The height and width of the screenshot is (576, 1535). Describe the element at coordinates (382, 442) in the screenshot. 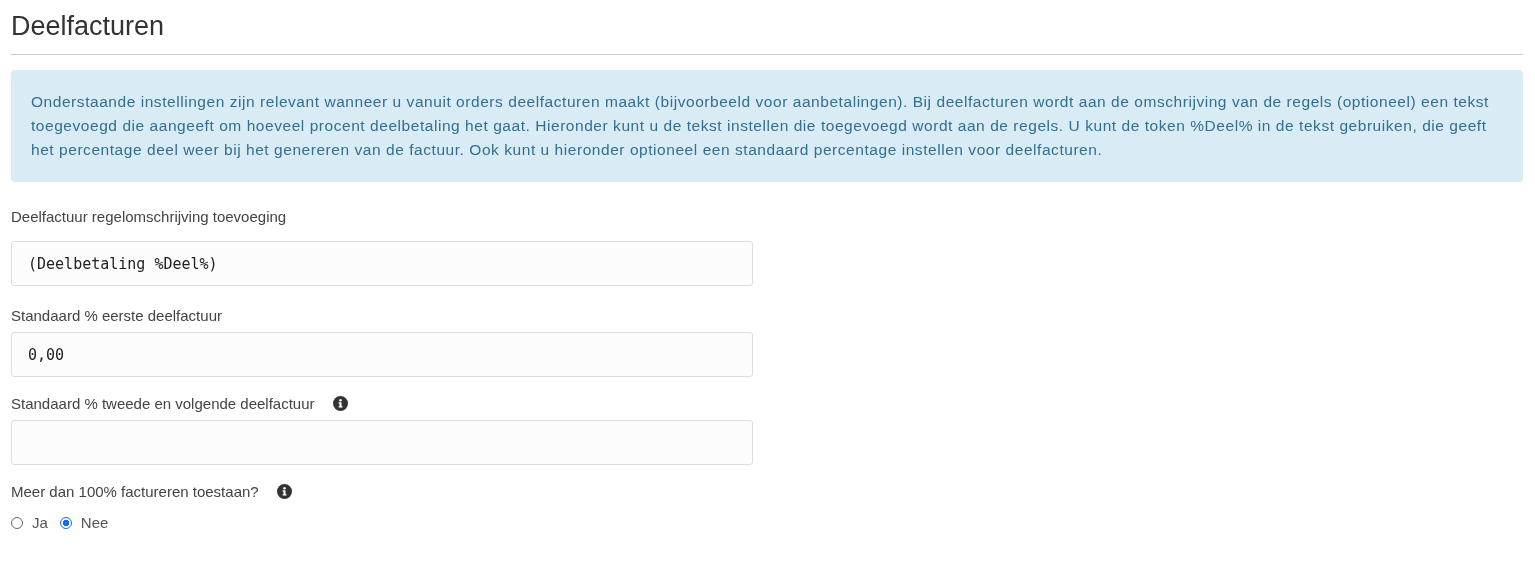

I see `text-field` at that location.